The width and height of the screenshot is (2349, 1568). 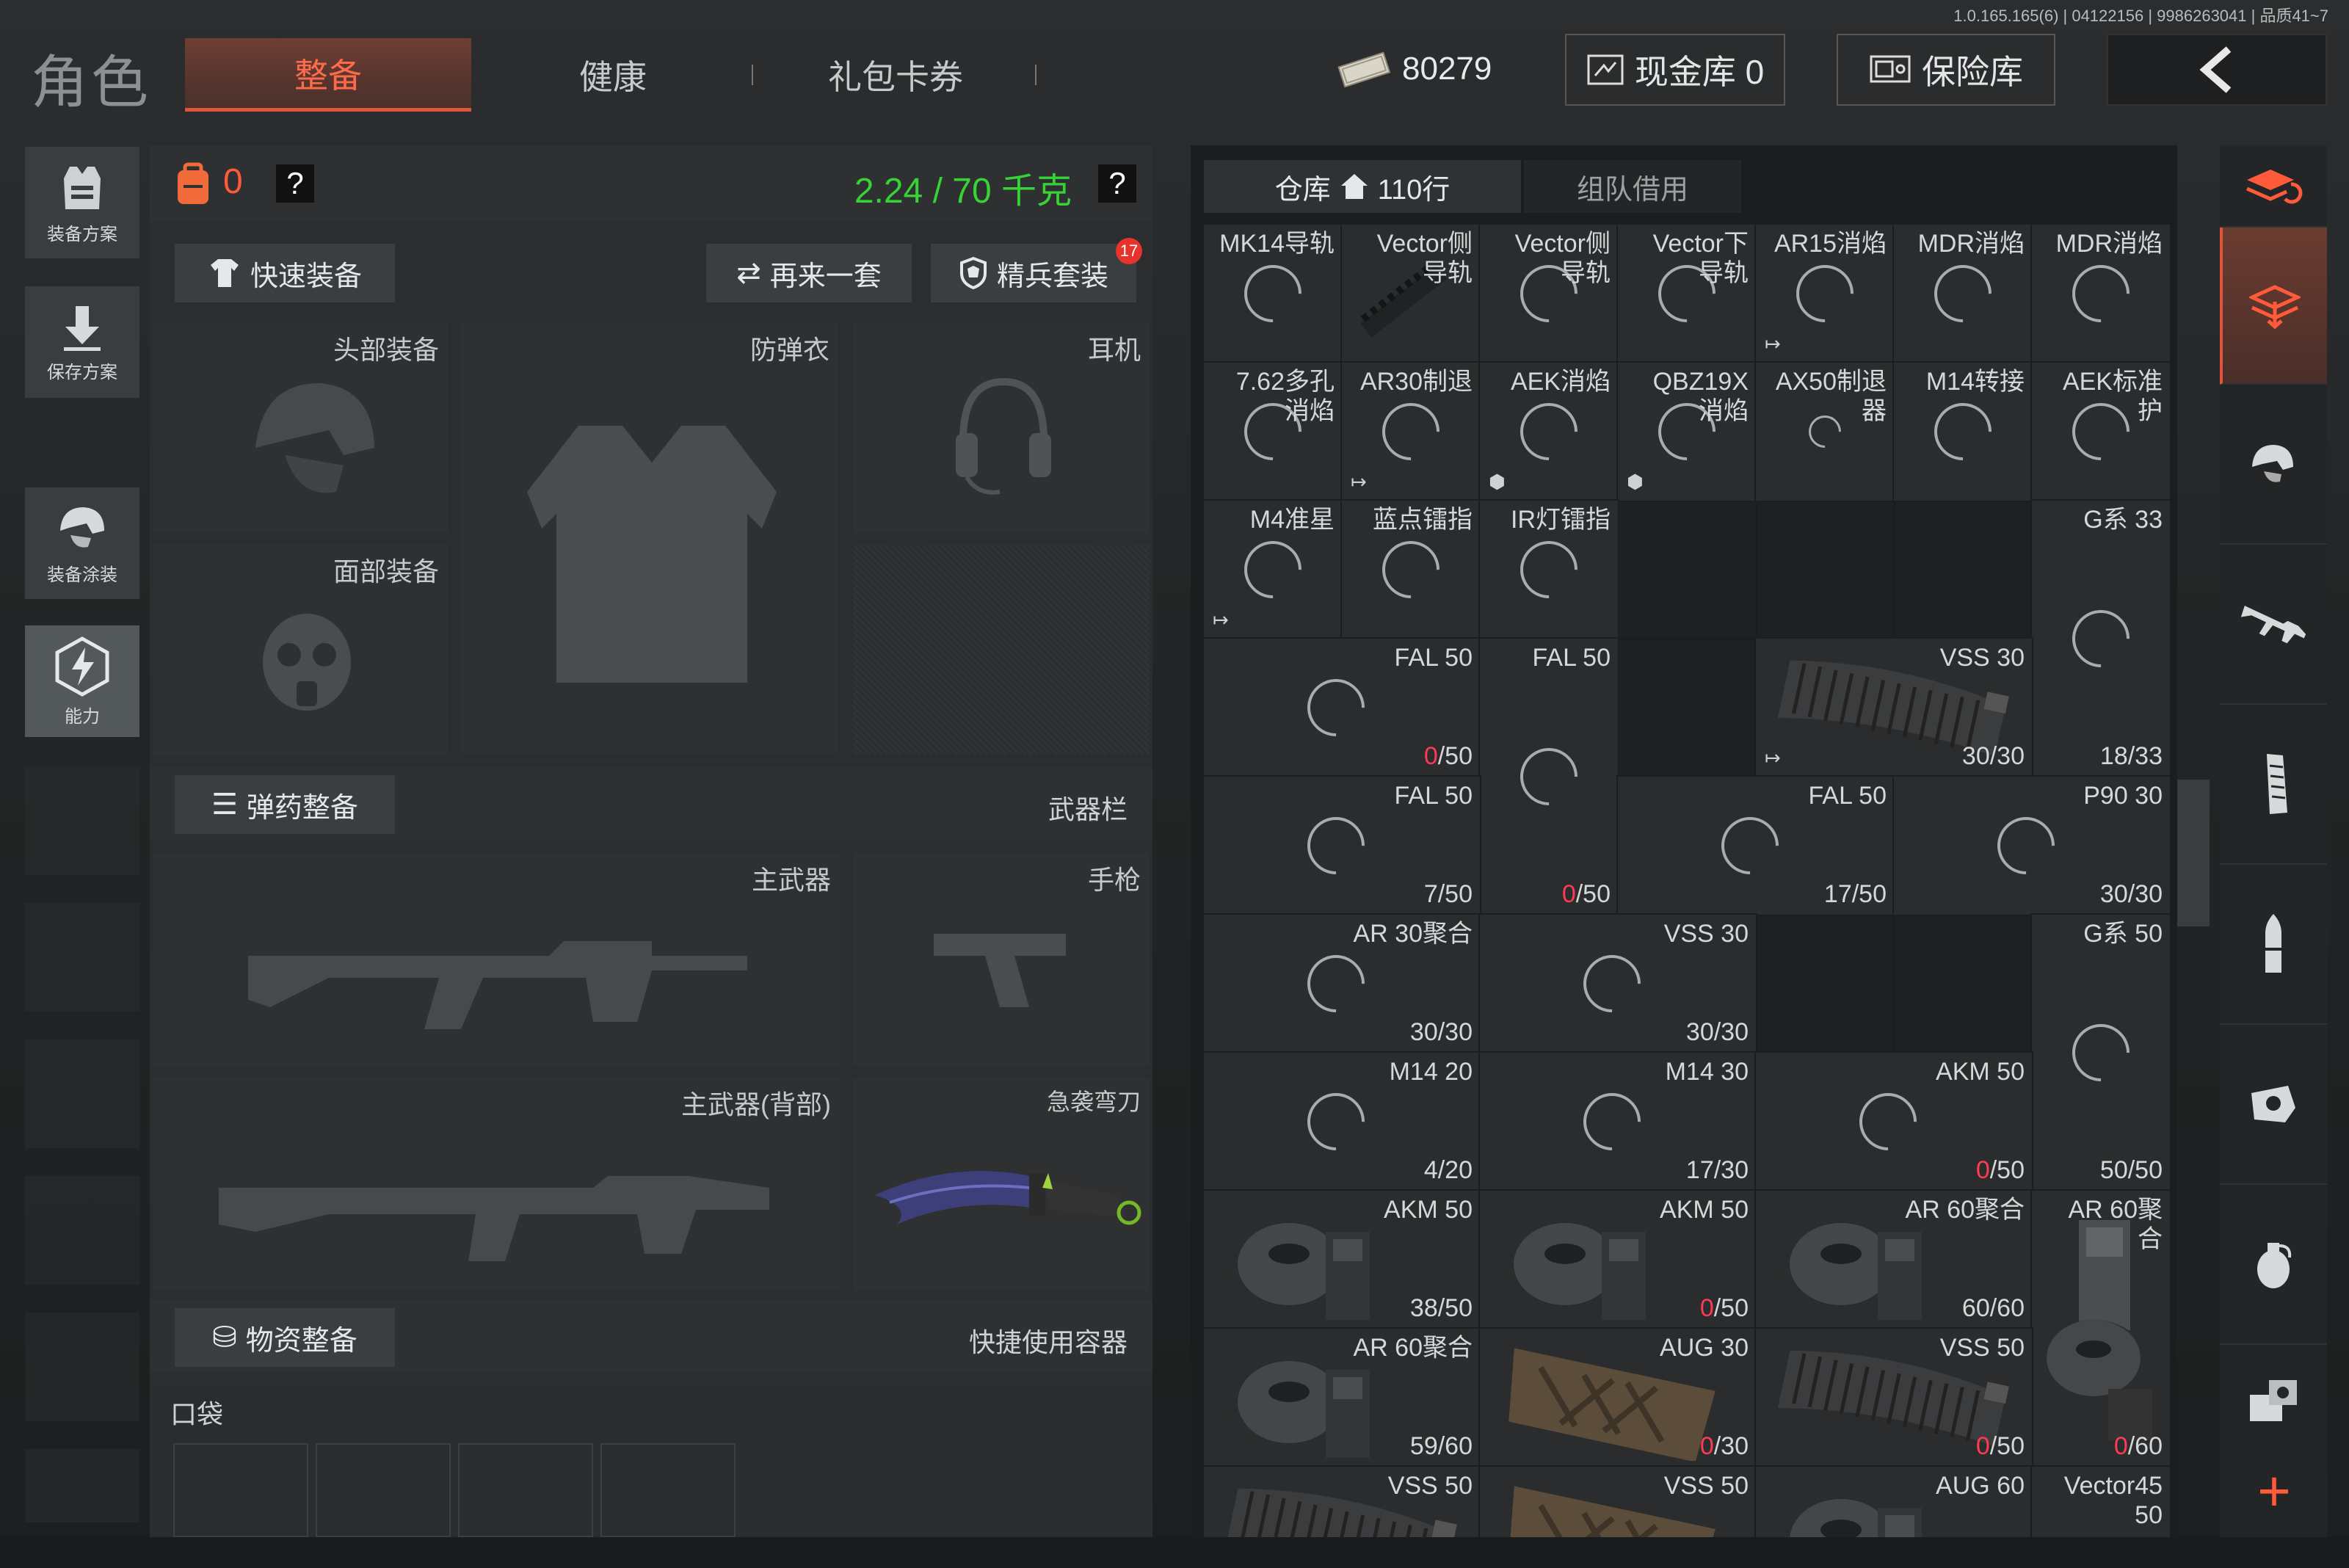 What do you see at coordinates (1699, 72) in the screenshot?
I see `cash-vault-label: 现金库 0` at bounding box center [1699, 72].